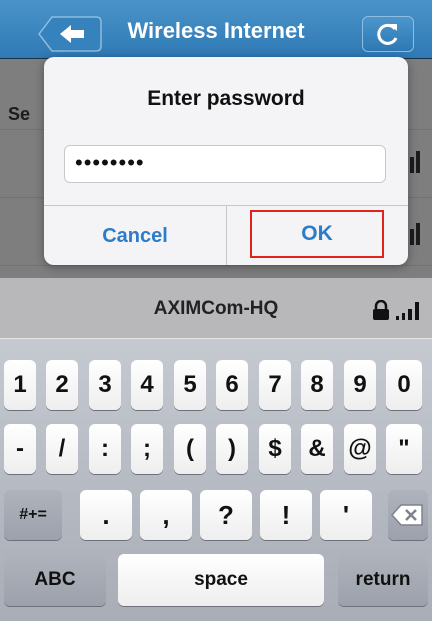 The width and height of the screenshot is (432, 621). What do you see at coordinates (232, 385) in the screenshot?
I see `key-6: 6` at bounding box center [232, 385].